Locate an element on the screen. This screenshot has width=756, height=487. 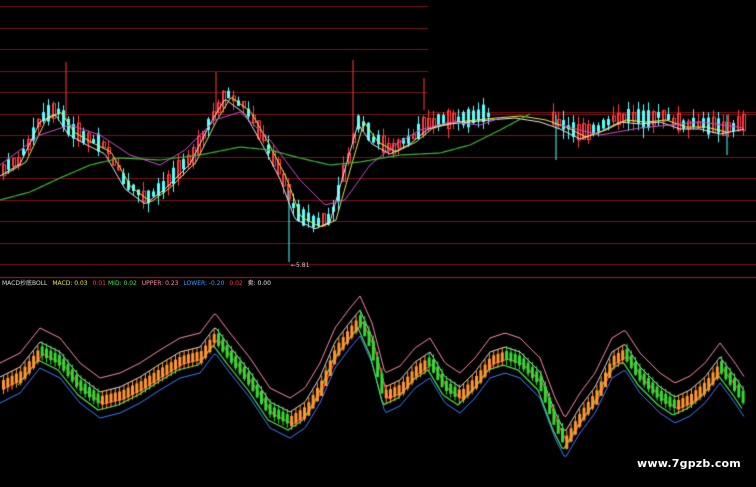
extra-value: 0.02 is located at coordinates (236, 283).